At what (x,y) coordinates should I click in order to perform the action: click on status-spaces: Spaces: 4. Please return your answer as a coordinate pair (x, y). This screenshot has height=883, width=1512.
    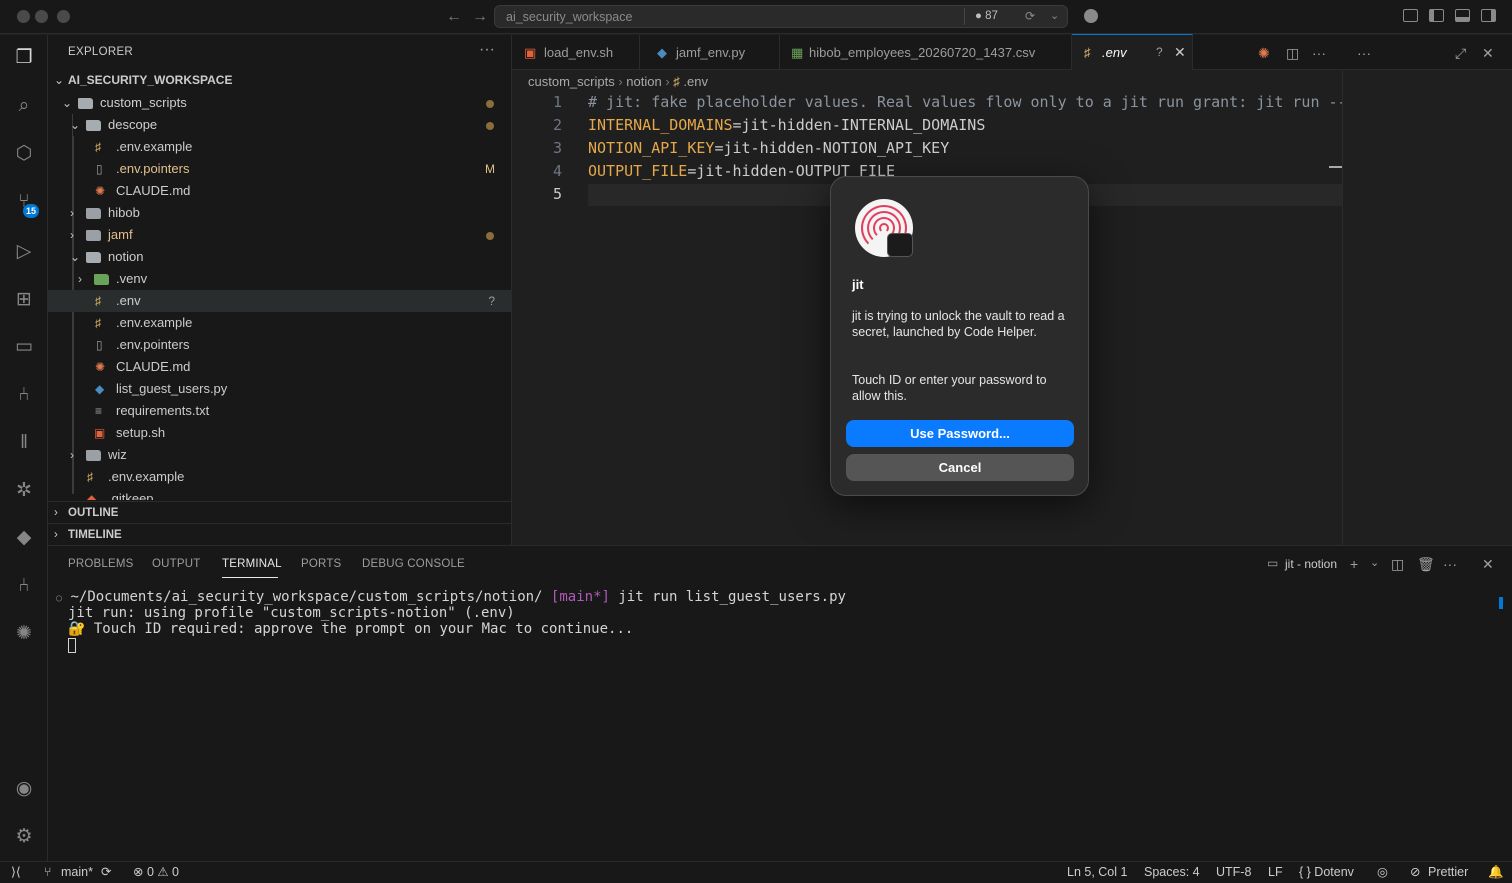
    Looking at the image, I should click on (1172, 872).